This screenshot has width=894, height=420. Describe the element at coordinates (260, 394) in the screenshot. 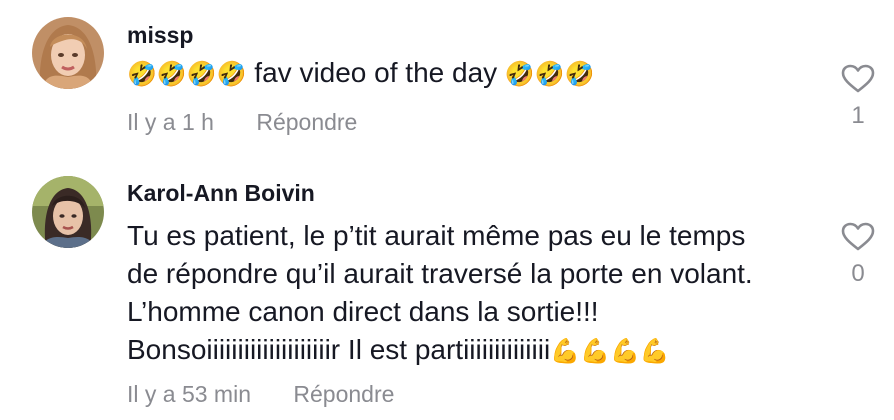

I see `comment-meta: Il y a 53 min Répondre` at that location.